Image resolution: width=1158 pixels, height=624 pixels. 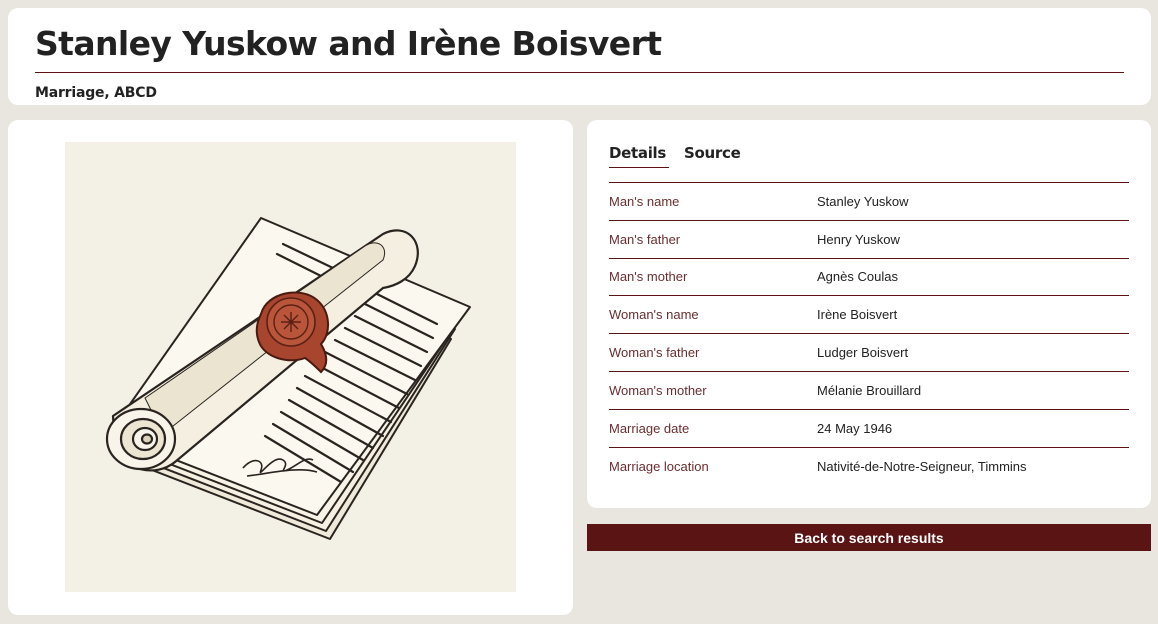 What do you see at coordinates (863, 353) in the screenshot?
I see `field-value: Ludger Boisvert` at bounding box center [863, 353].